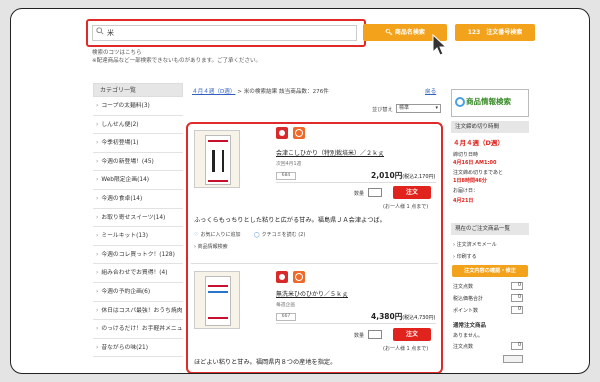 The image size is (600, 382). What do you see at coordinates (475, 163) in the screenshot?
I see `deadline-value: 4月16日 AM1:00` at bounding box center [475, 163].